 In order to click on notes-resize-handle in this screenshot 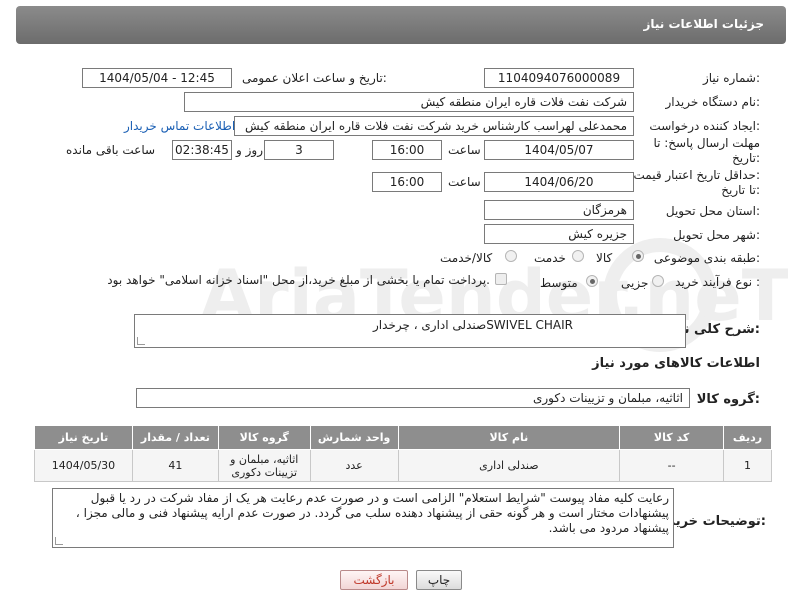, I will do `click(59, 541)`.